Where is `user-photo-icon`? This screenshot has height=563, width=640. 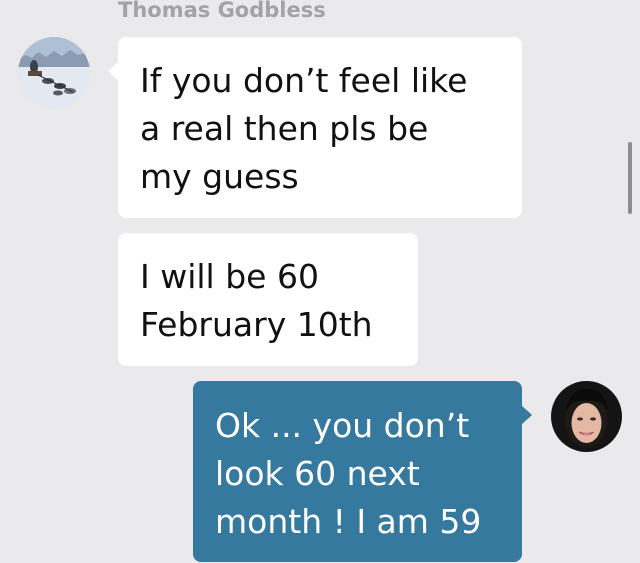
user-photo-icon is located at coordinates (586, 416).